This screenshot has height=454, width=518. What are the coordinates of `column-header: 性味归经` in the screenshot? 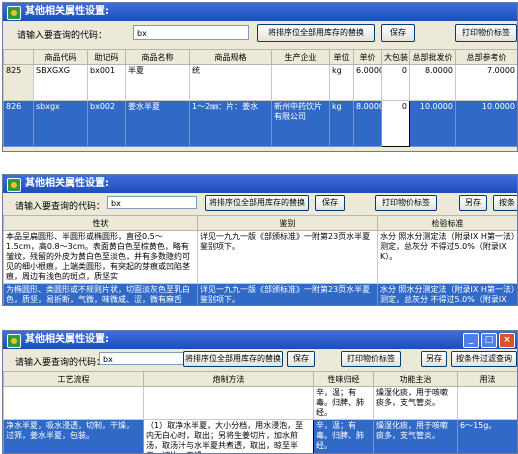 It's located at (343, 379).